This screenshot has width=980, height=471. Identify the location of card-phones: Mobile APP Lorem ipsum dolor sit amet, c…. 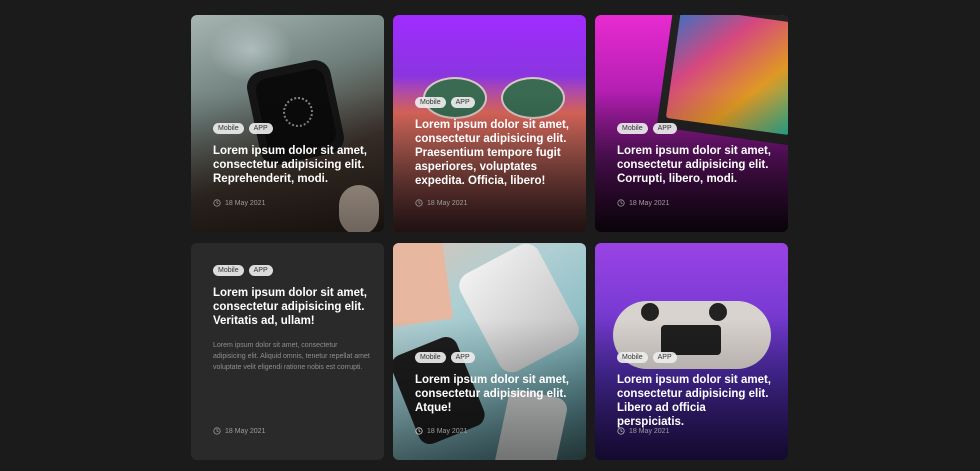
(489, 351).